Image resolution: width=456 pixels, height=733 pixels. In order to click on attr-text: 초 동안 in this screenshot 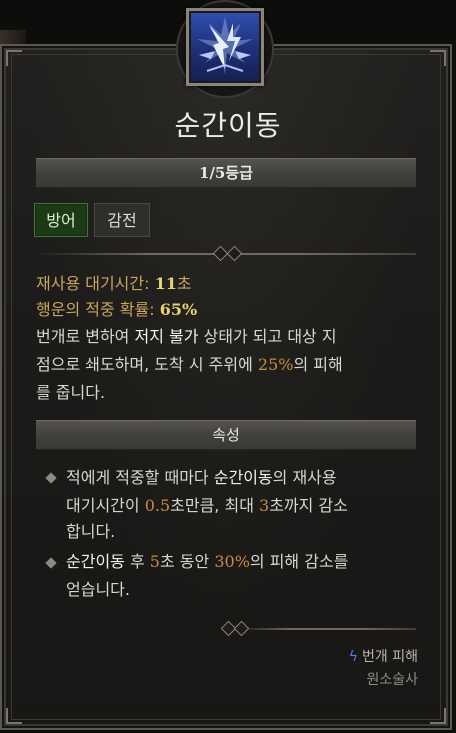, I will do `click(187, 561)`.